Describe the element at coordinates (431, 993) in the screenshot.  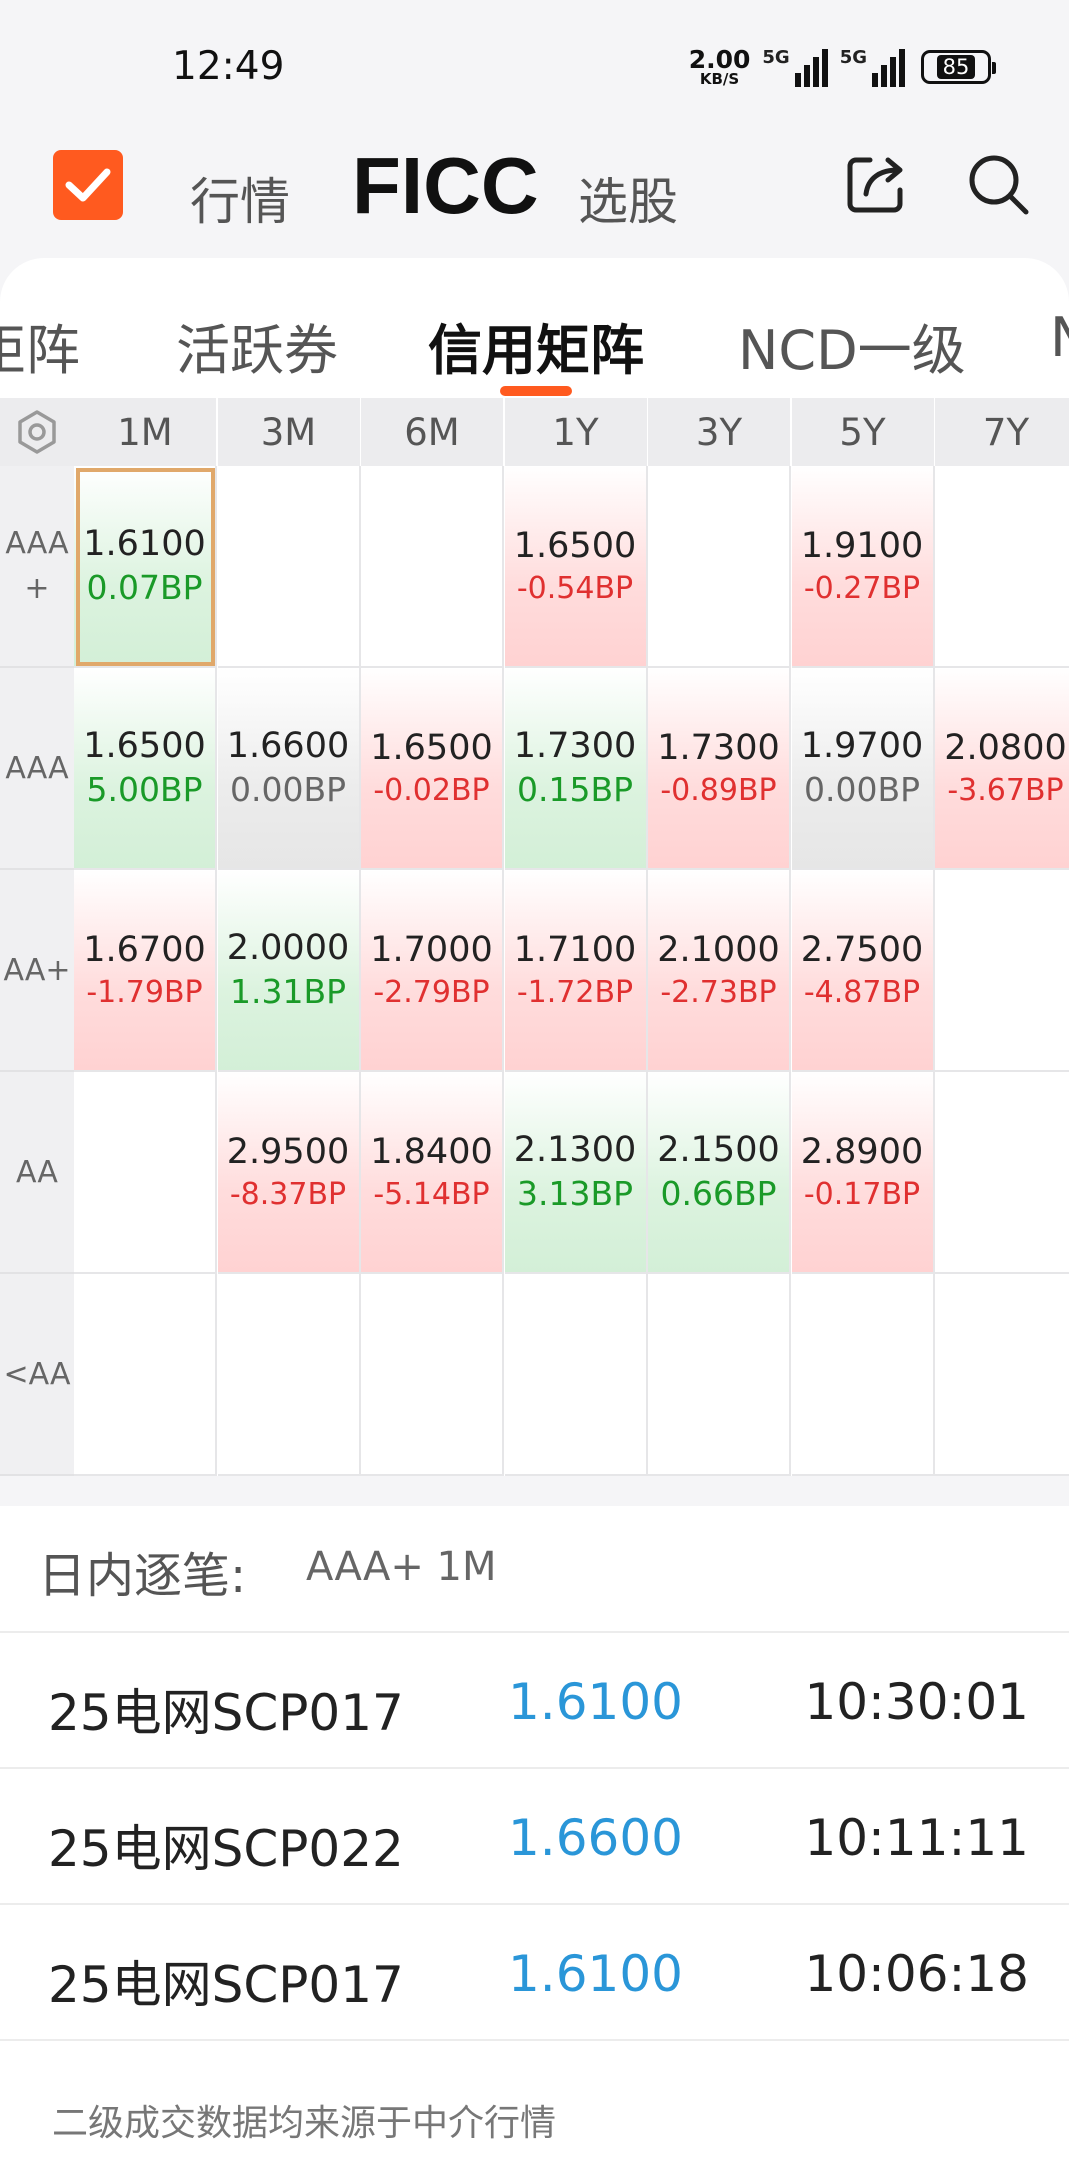
I see `cell-change: -2.79BP` at that location.